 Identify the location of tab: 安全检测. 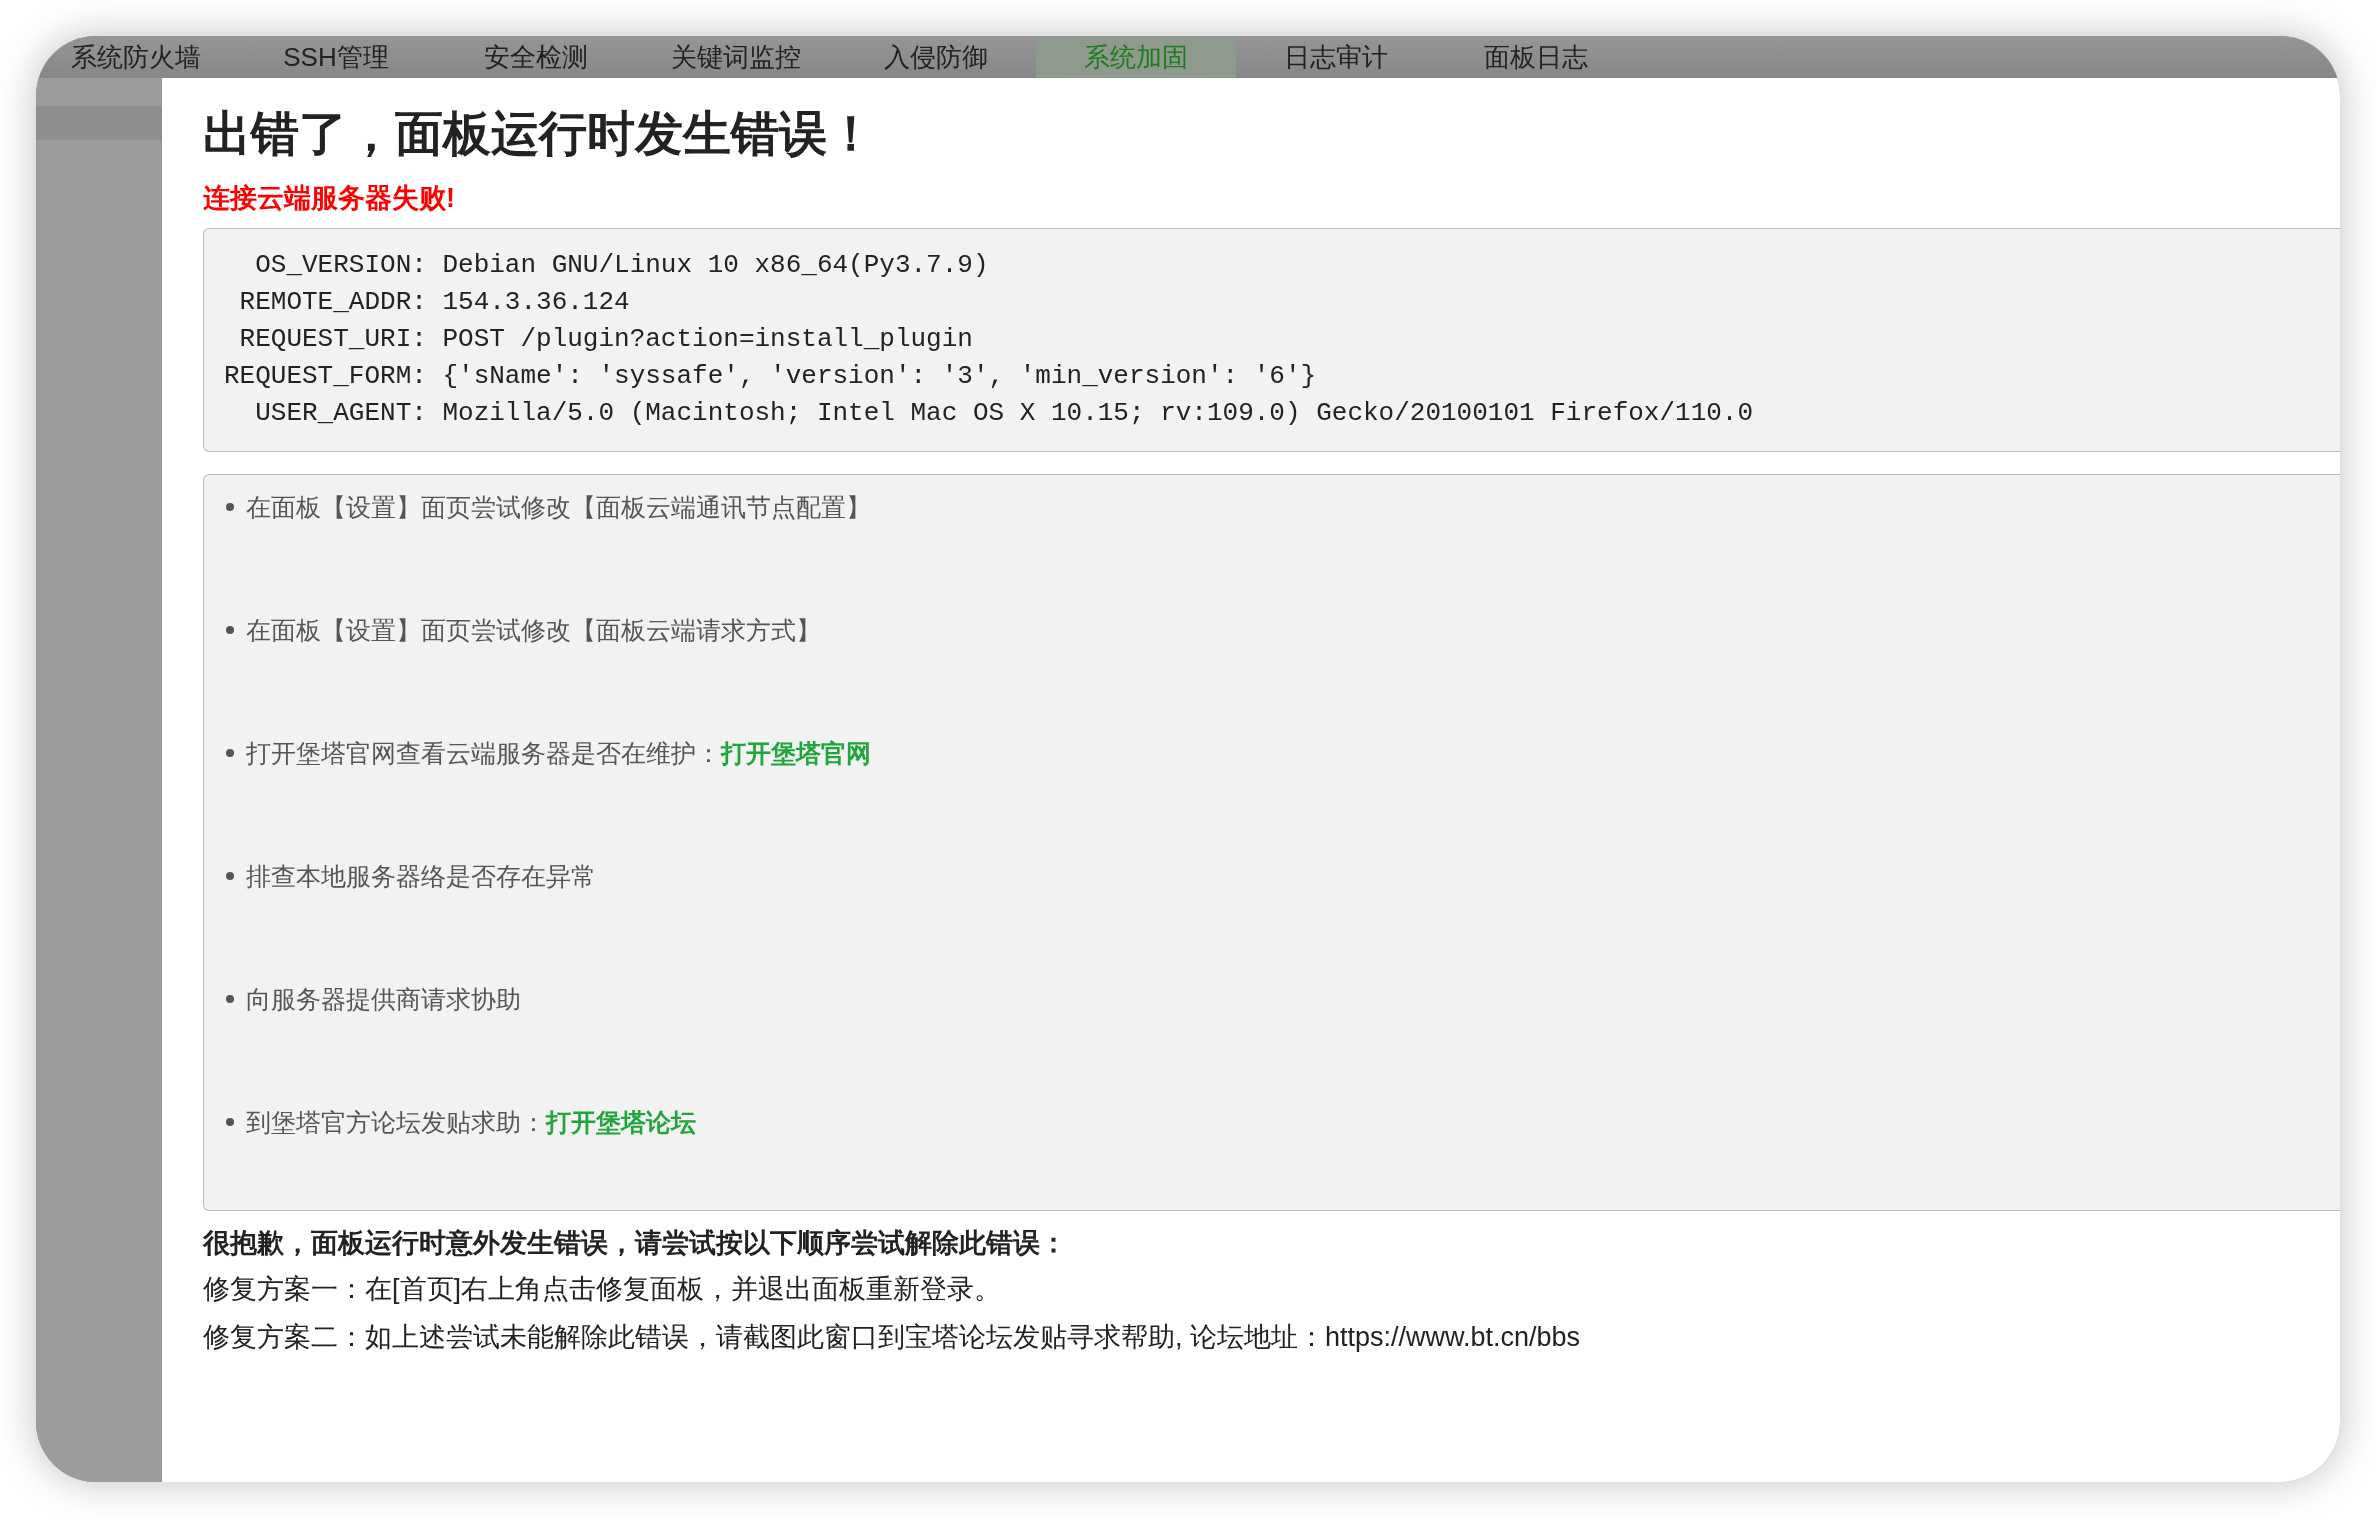
(536, 57).